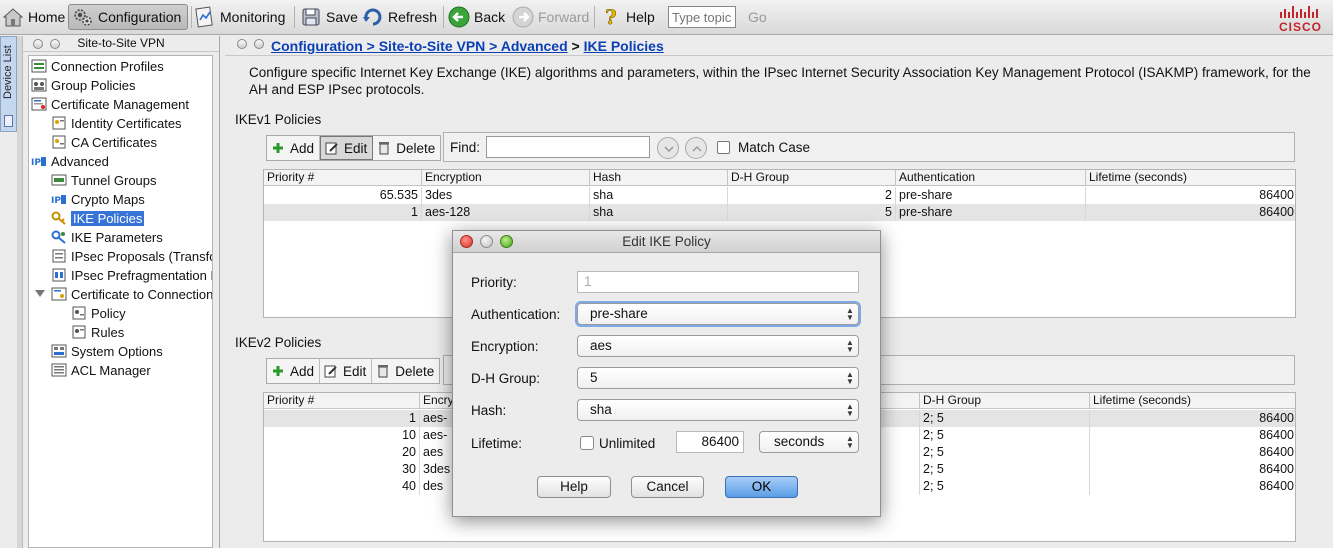 The width and height of the screenshot is (1333, 548). I want to click on tree-item-certificate-management: Certificate Management, so click(110, 104).